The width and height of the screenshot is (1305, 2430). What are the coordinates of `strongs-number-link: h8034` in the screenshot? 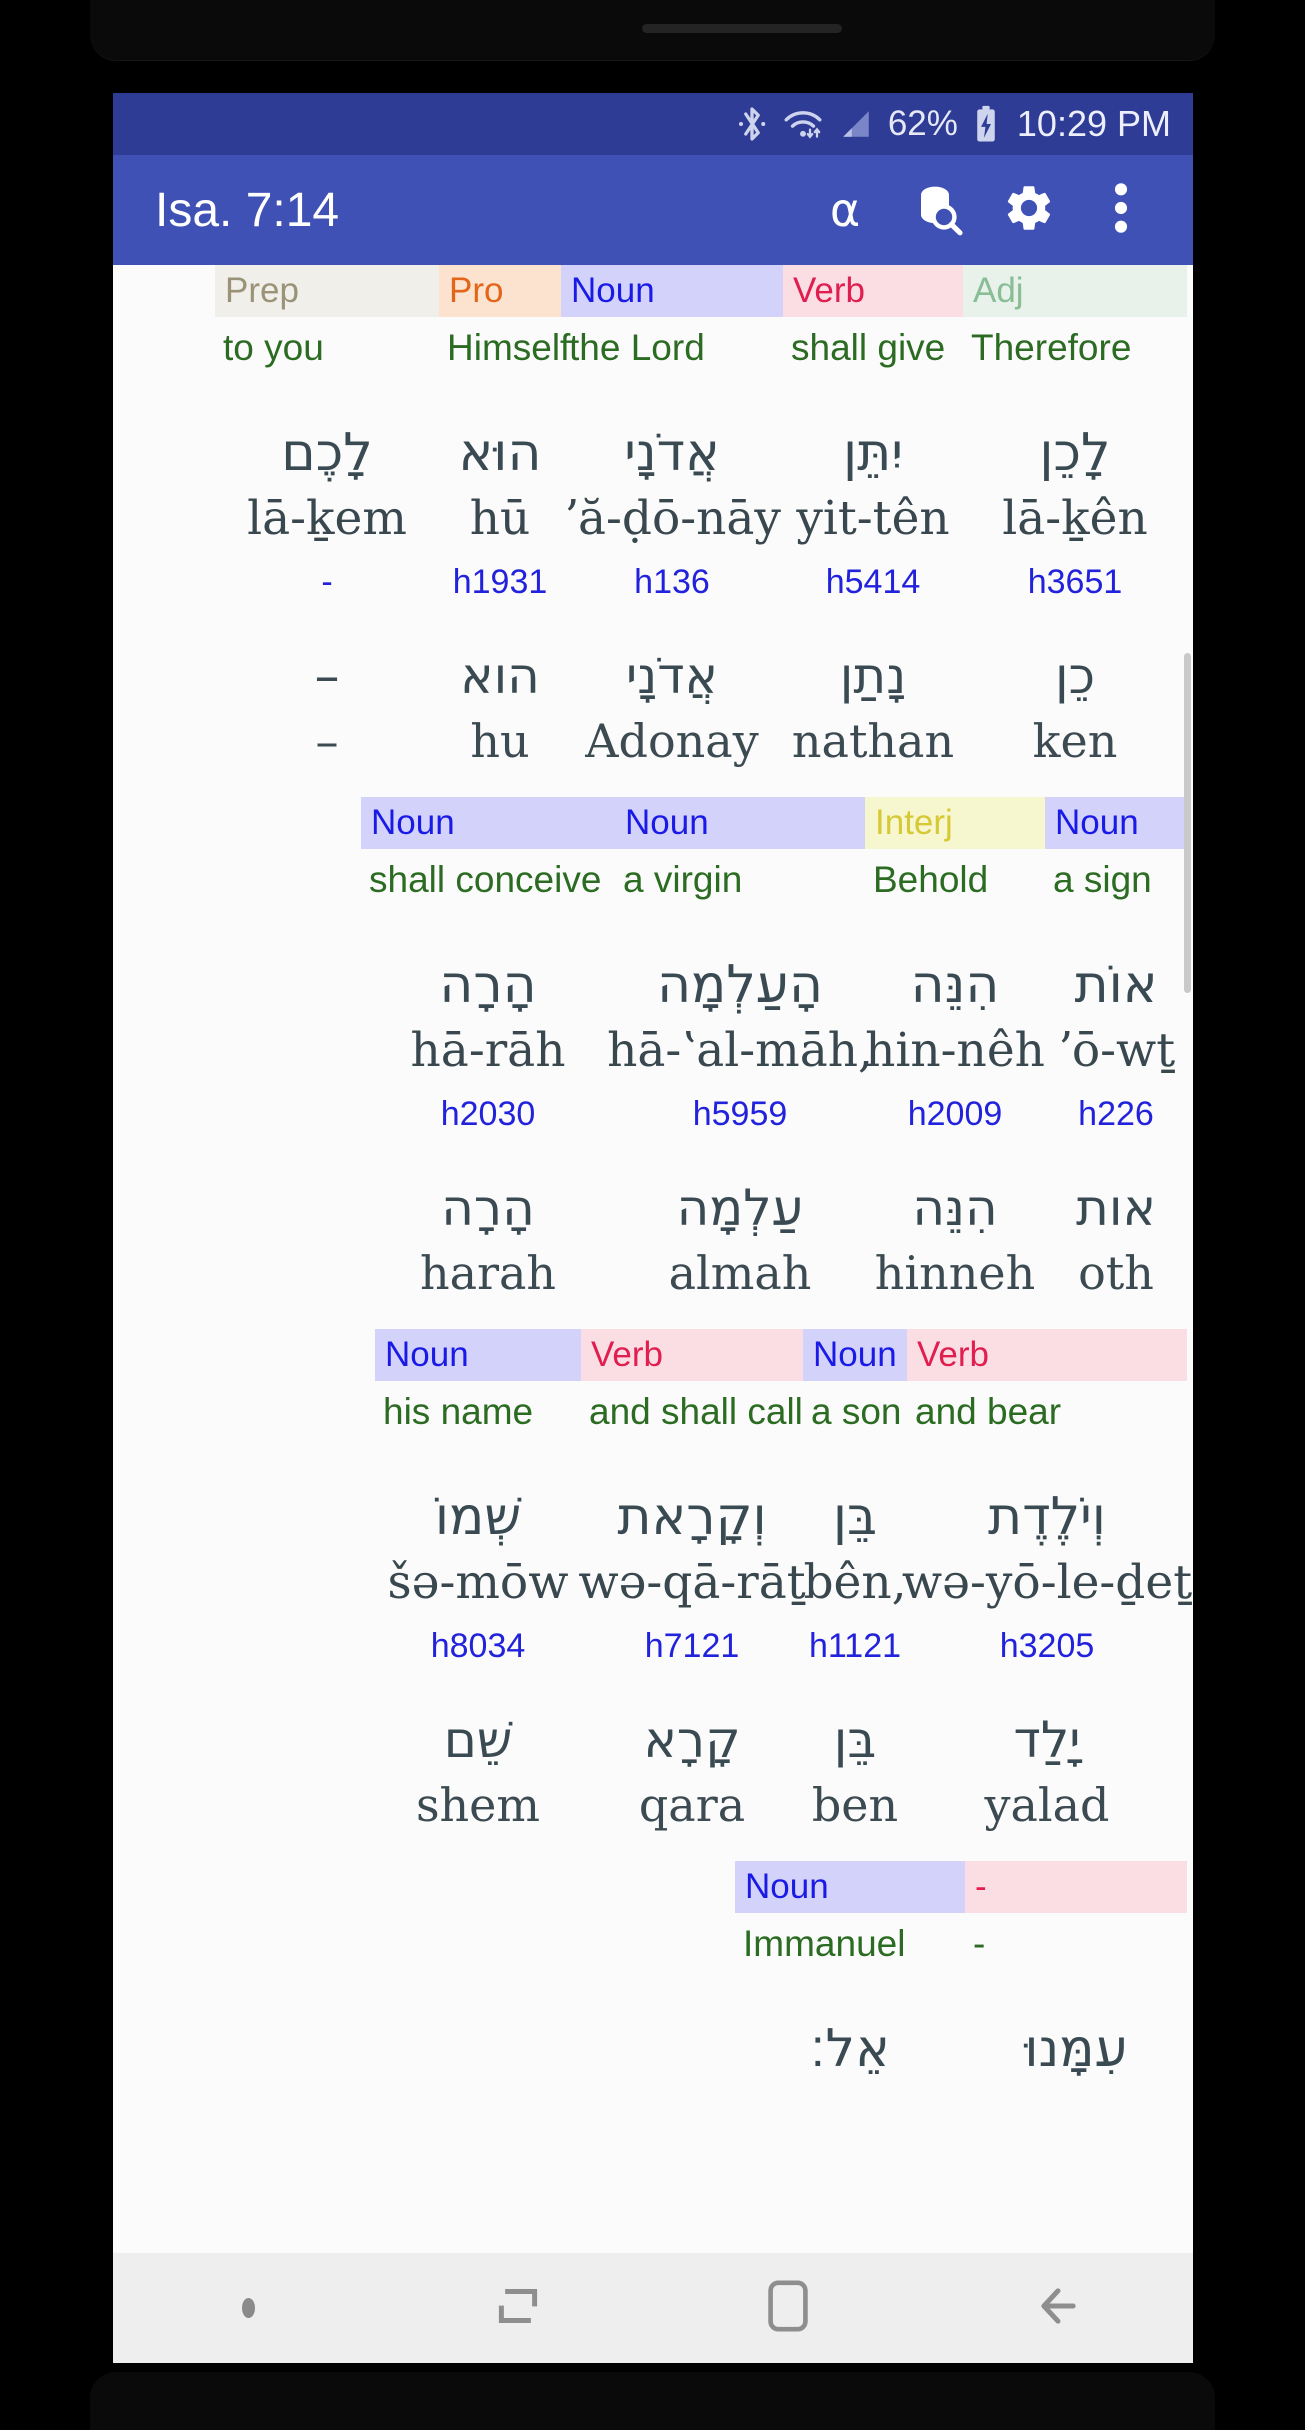 It's located at (478, 1646).